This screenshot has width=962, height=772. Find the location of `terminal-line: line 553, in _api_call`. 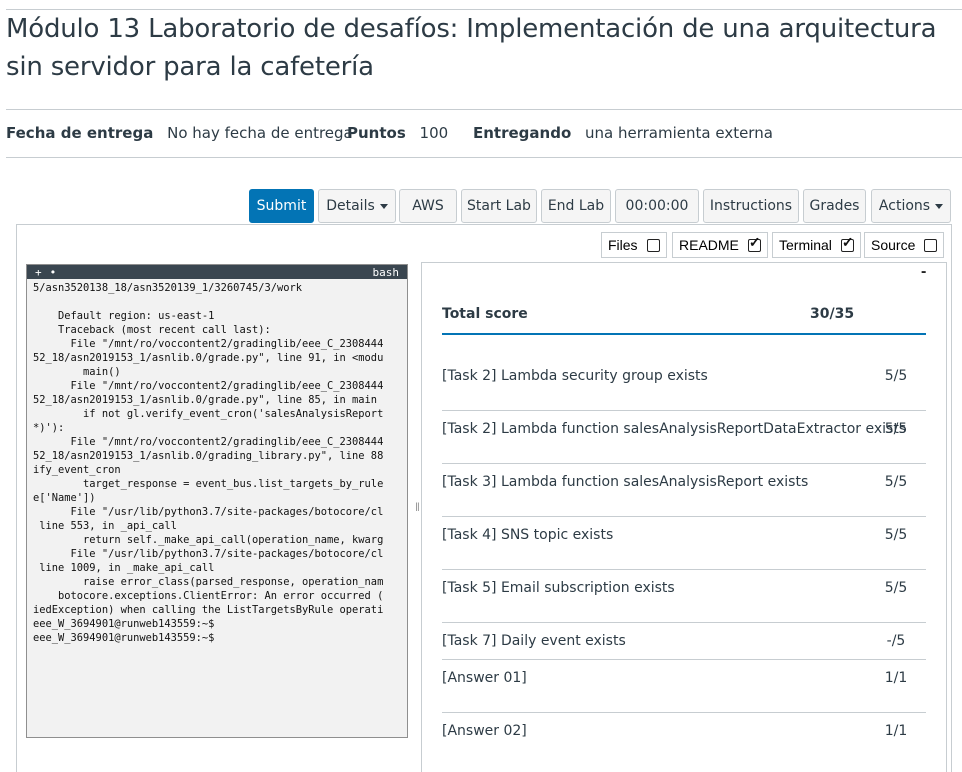

terminal-line: line 553, in _api_call is located at coordinates (105, 526).